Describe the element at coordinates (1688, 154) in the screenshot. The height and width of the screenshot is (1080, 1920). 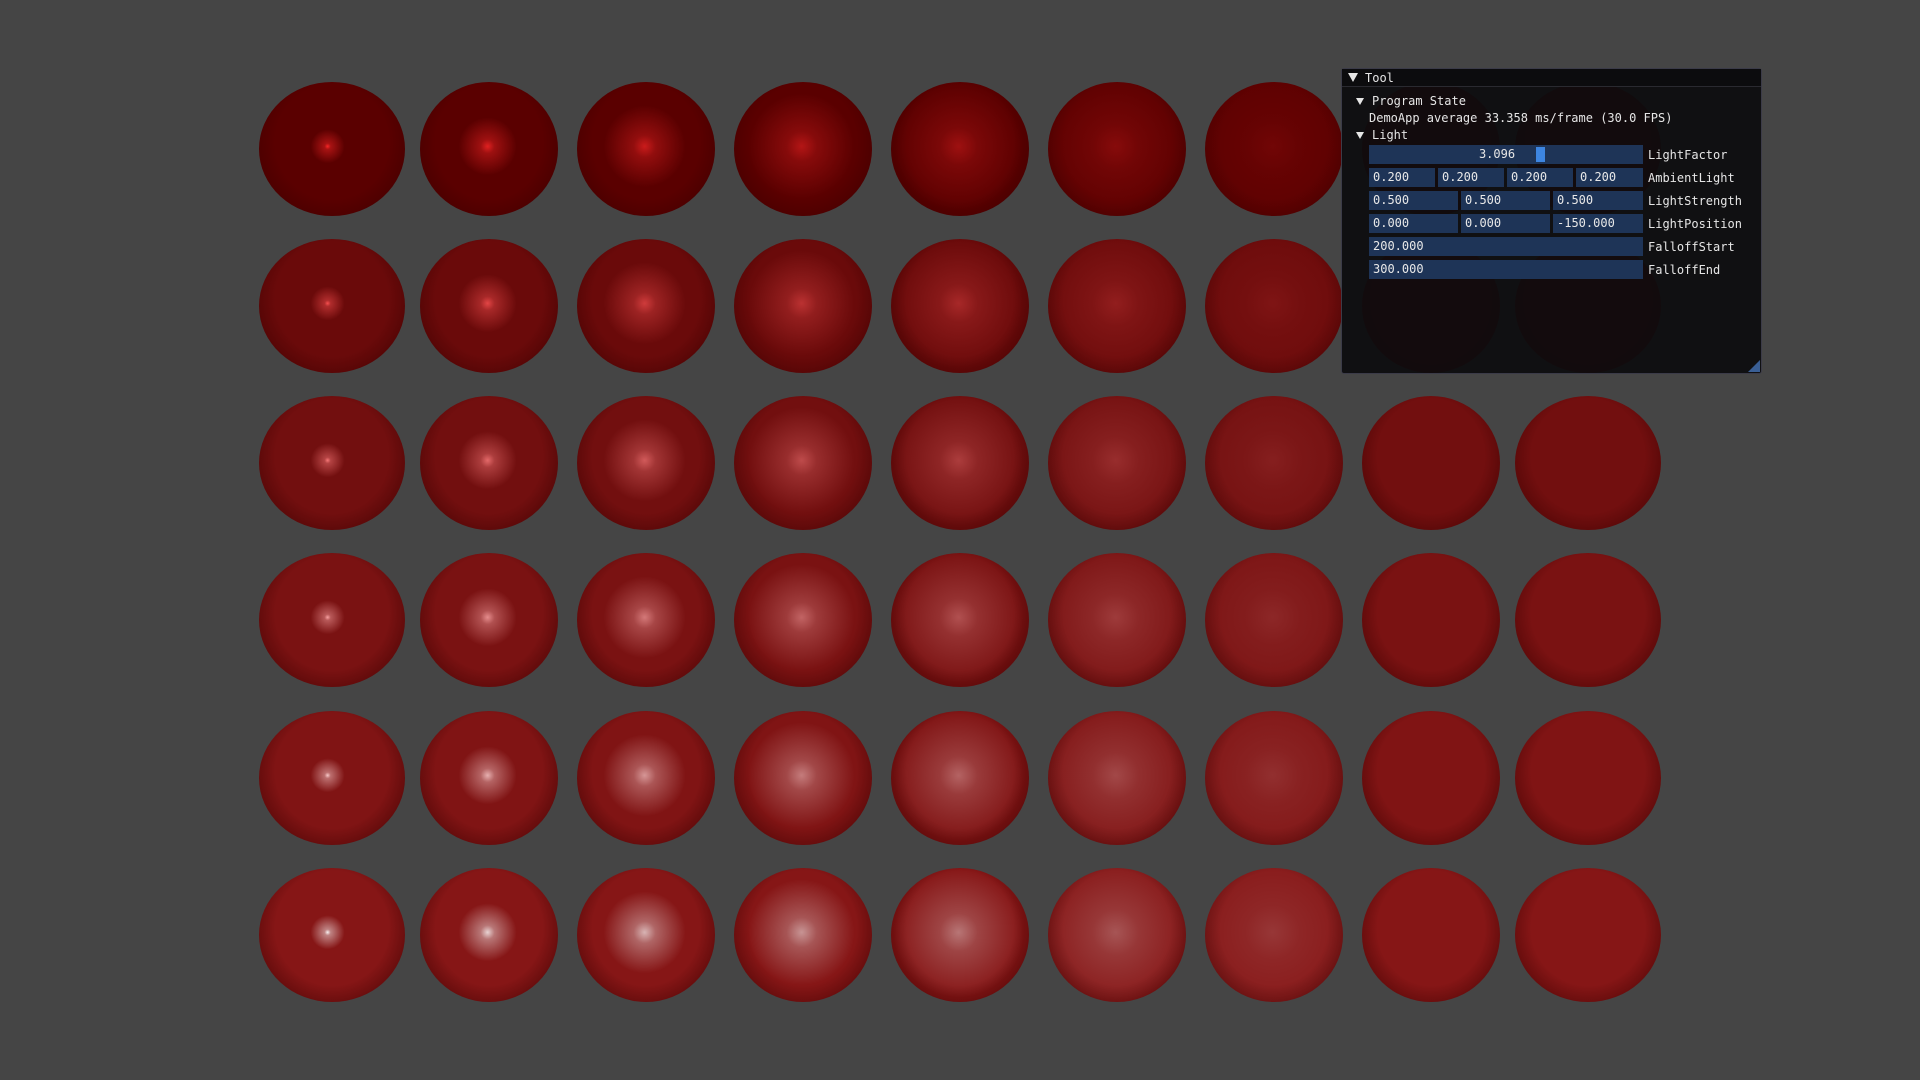
I see `light-factor-label: LightFactor` at that location.